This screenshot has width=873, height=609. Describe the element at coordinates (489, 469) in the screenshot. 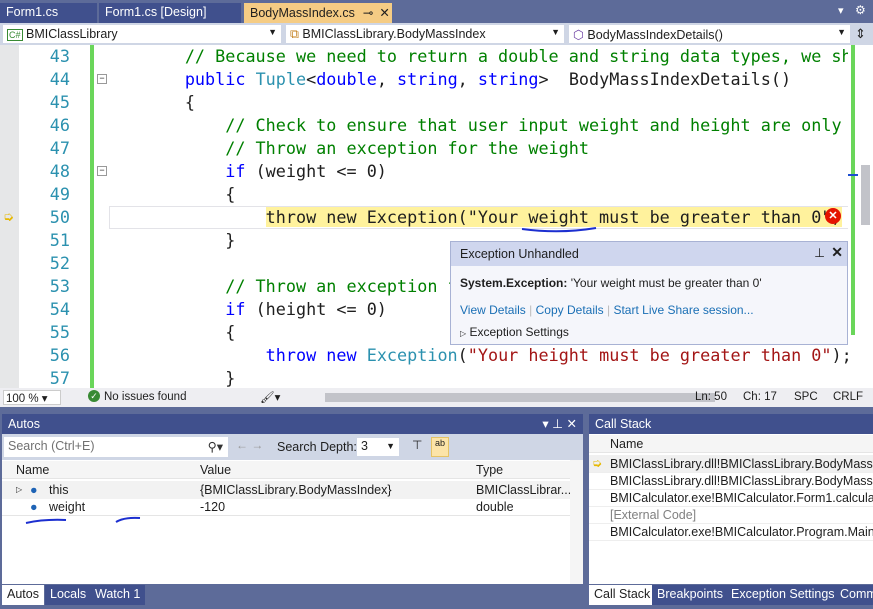

I see `column-header-type: Type` at that location.